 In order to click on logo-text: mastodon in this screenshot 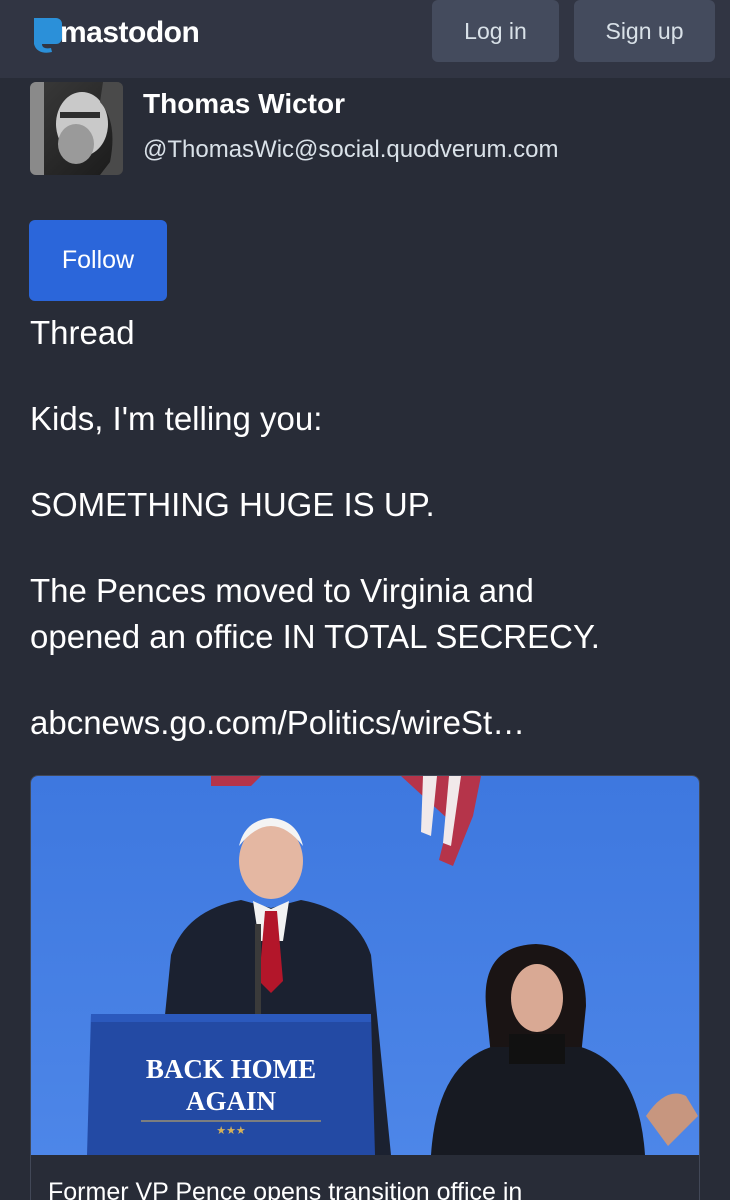, I will do `click(130, 32)`.